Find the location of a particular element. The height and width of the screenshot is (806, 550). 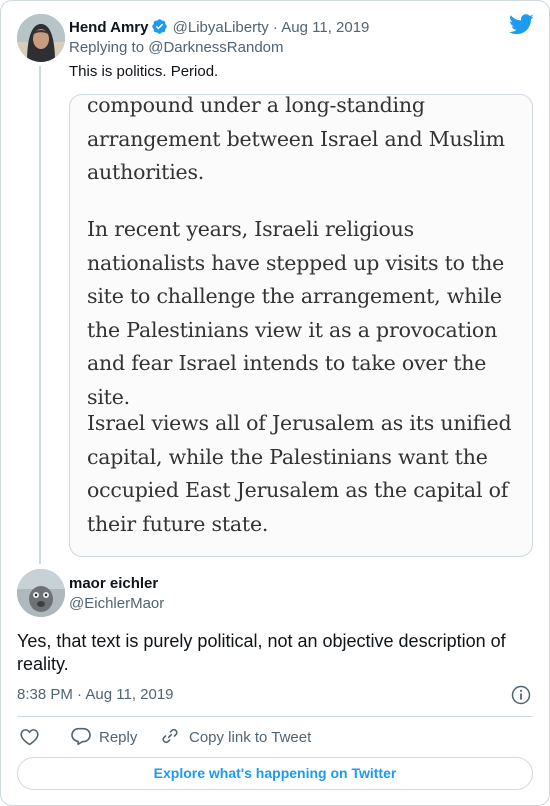

replying-to-handle-link: @DarknessRandom is located at coordinates (215, 47).